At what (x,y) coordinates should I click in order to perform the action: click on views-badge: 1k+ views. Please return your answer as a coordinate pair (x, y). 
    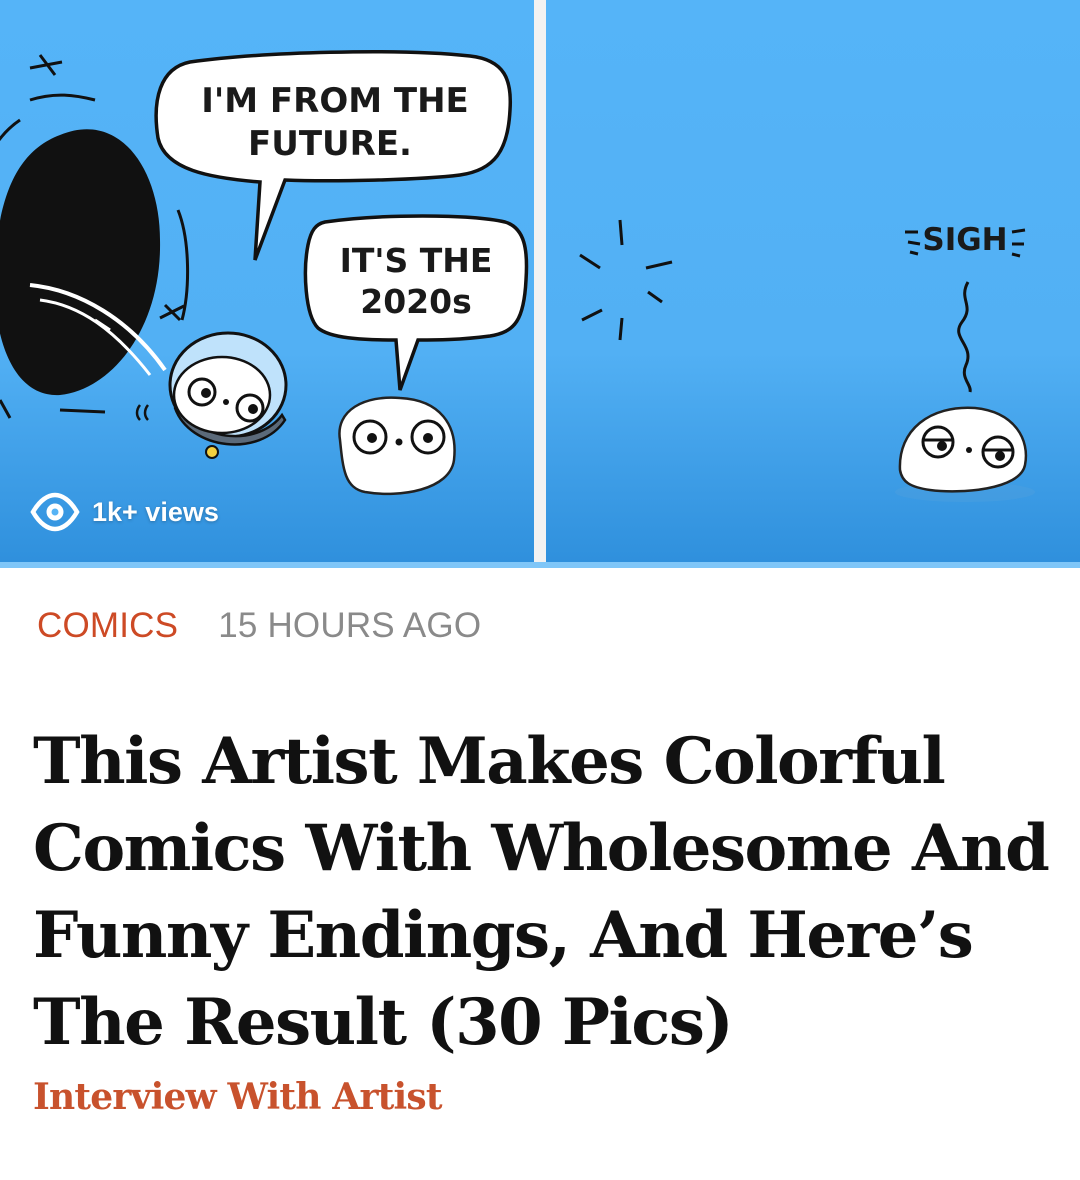
    Looking at the image, I should click on (124, 512).